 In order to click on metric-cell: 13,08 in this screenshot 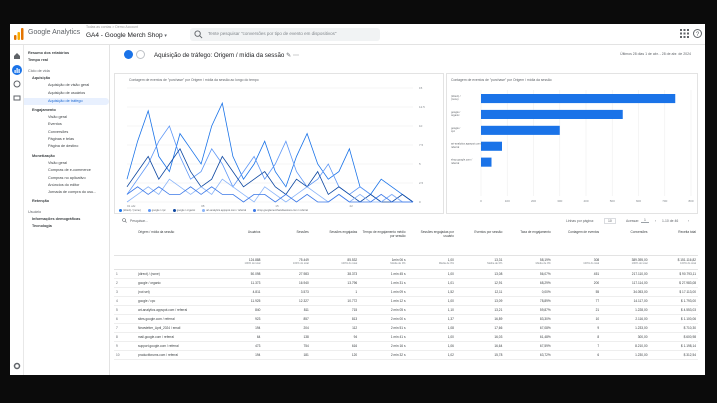, I will do `click(480, 274)`.